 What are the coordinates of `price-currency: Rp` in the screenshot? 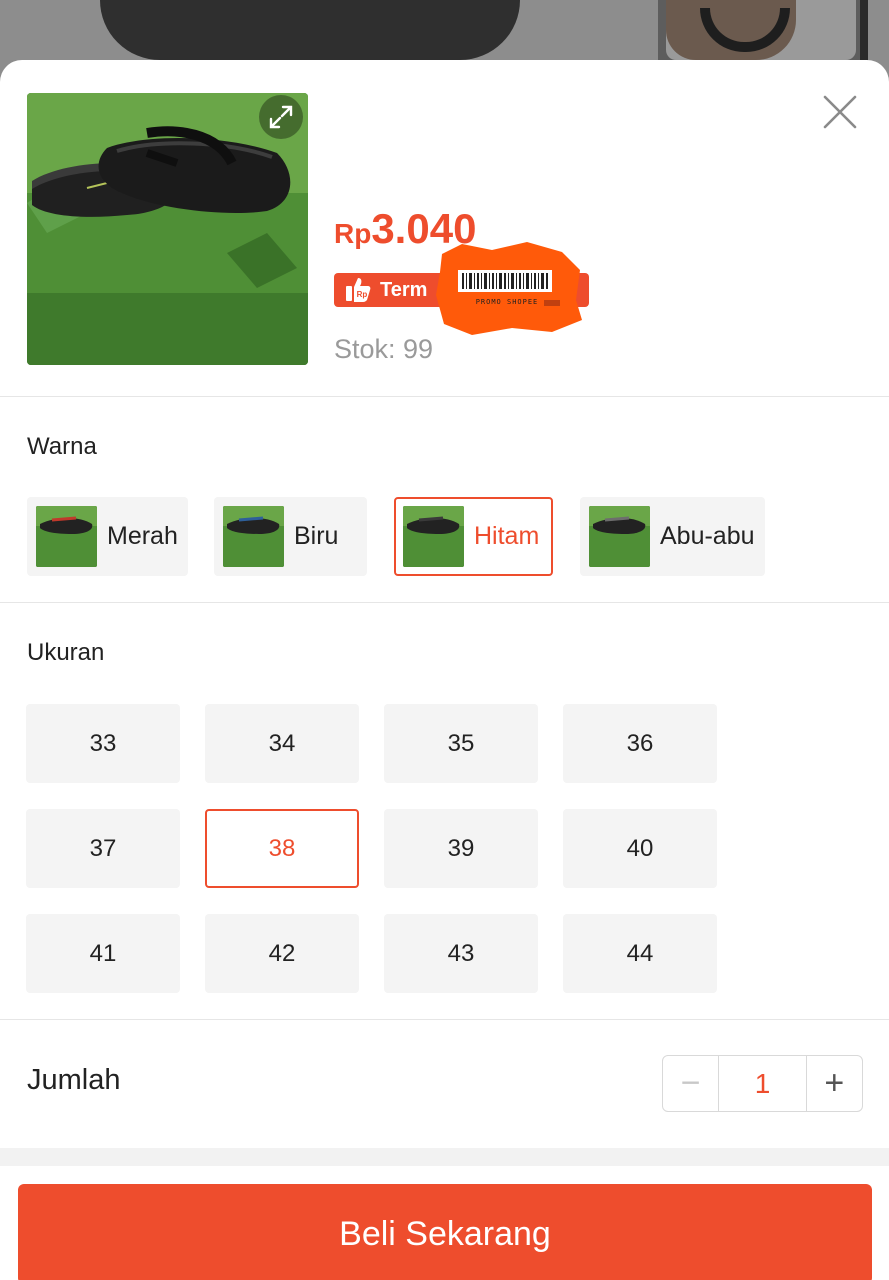 It's located at (353, 233).